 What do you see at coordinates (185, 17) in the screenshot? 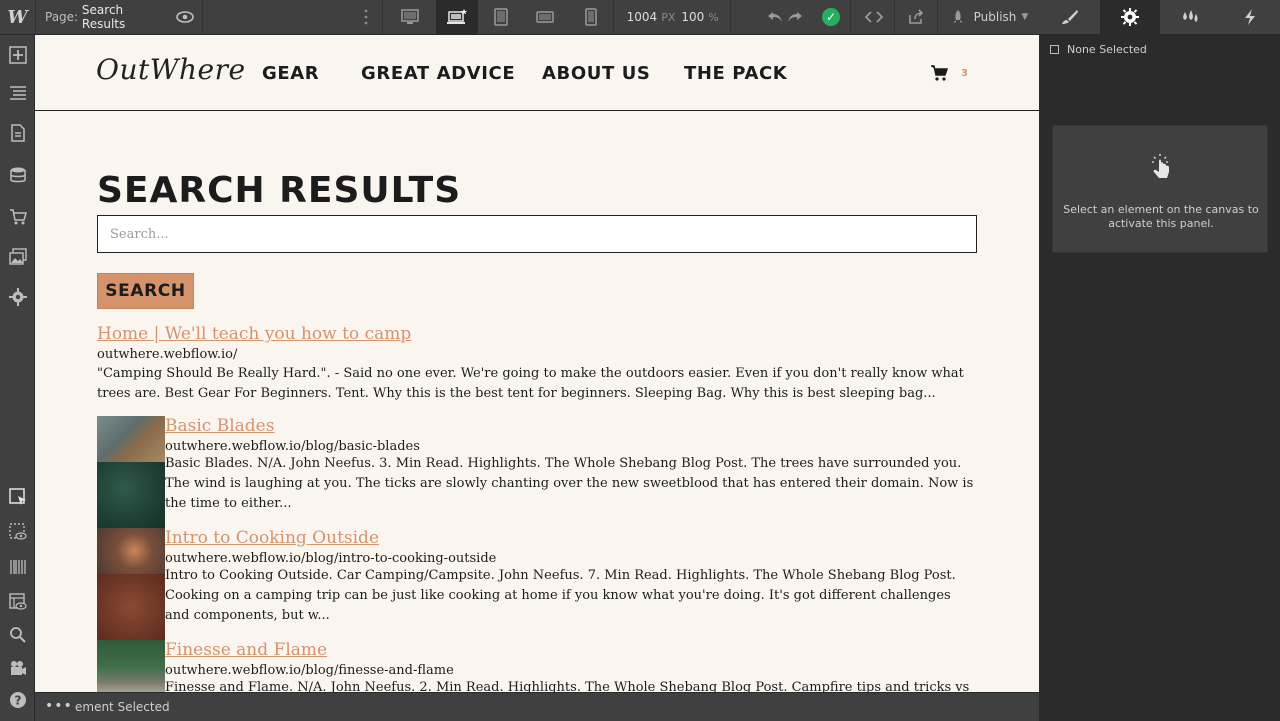
I see `preview-eye-icon` at bounding box center [185, 17].